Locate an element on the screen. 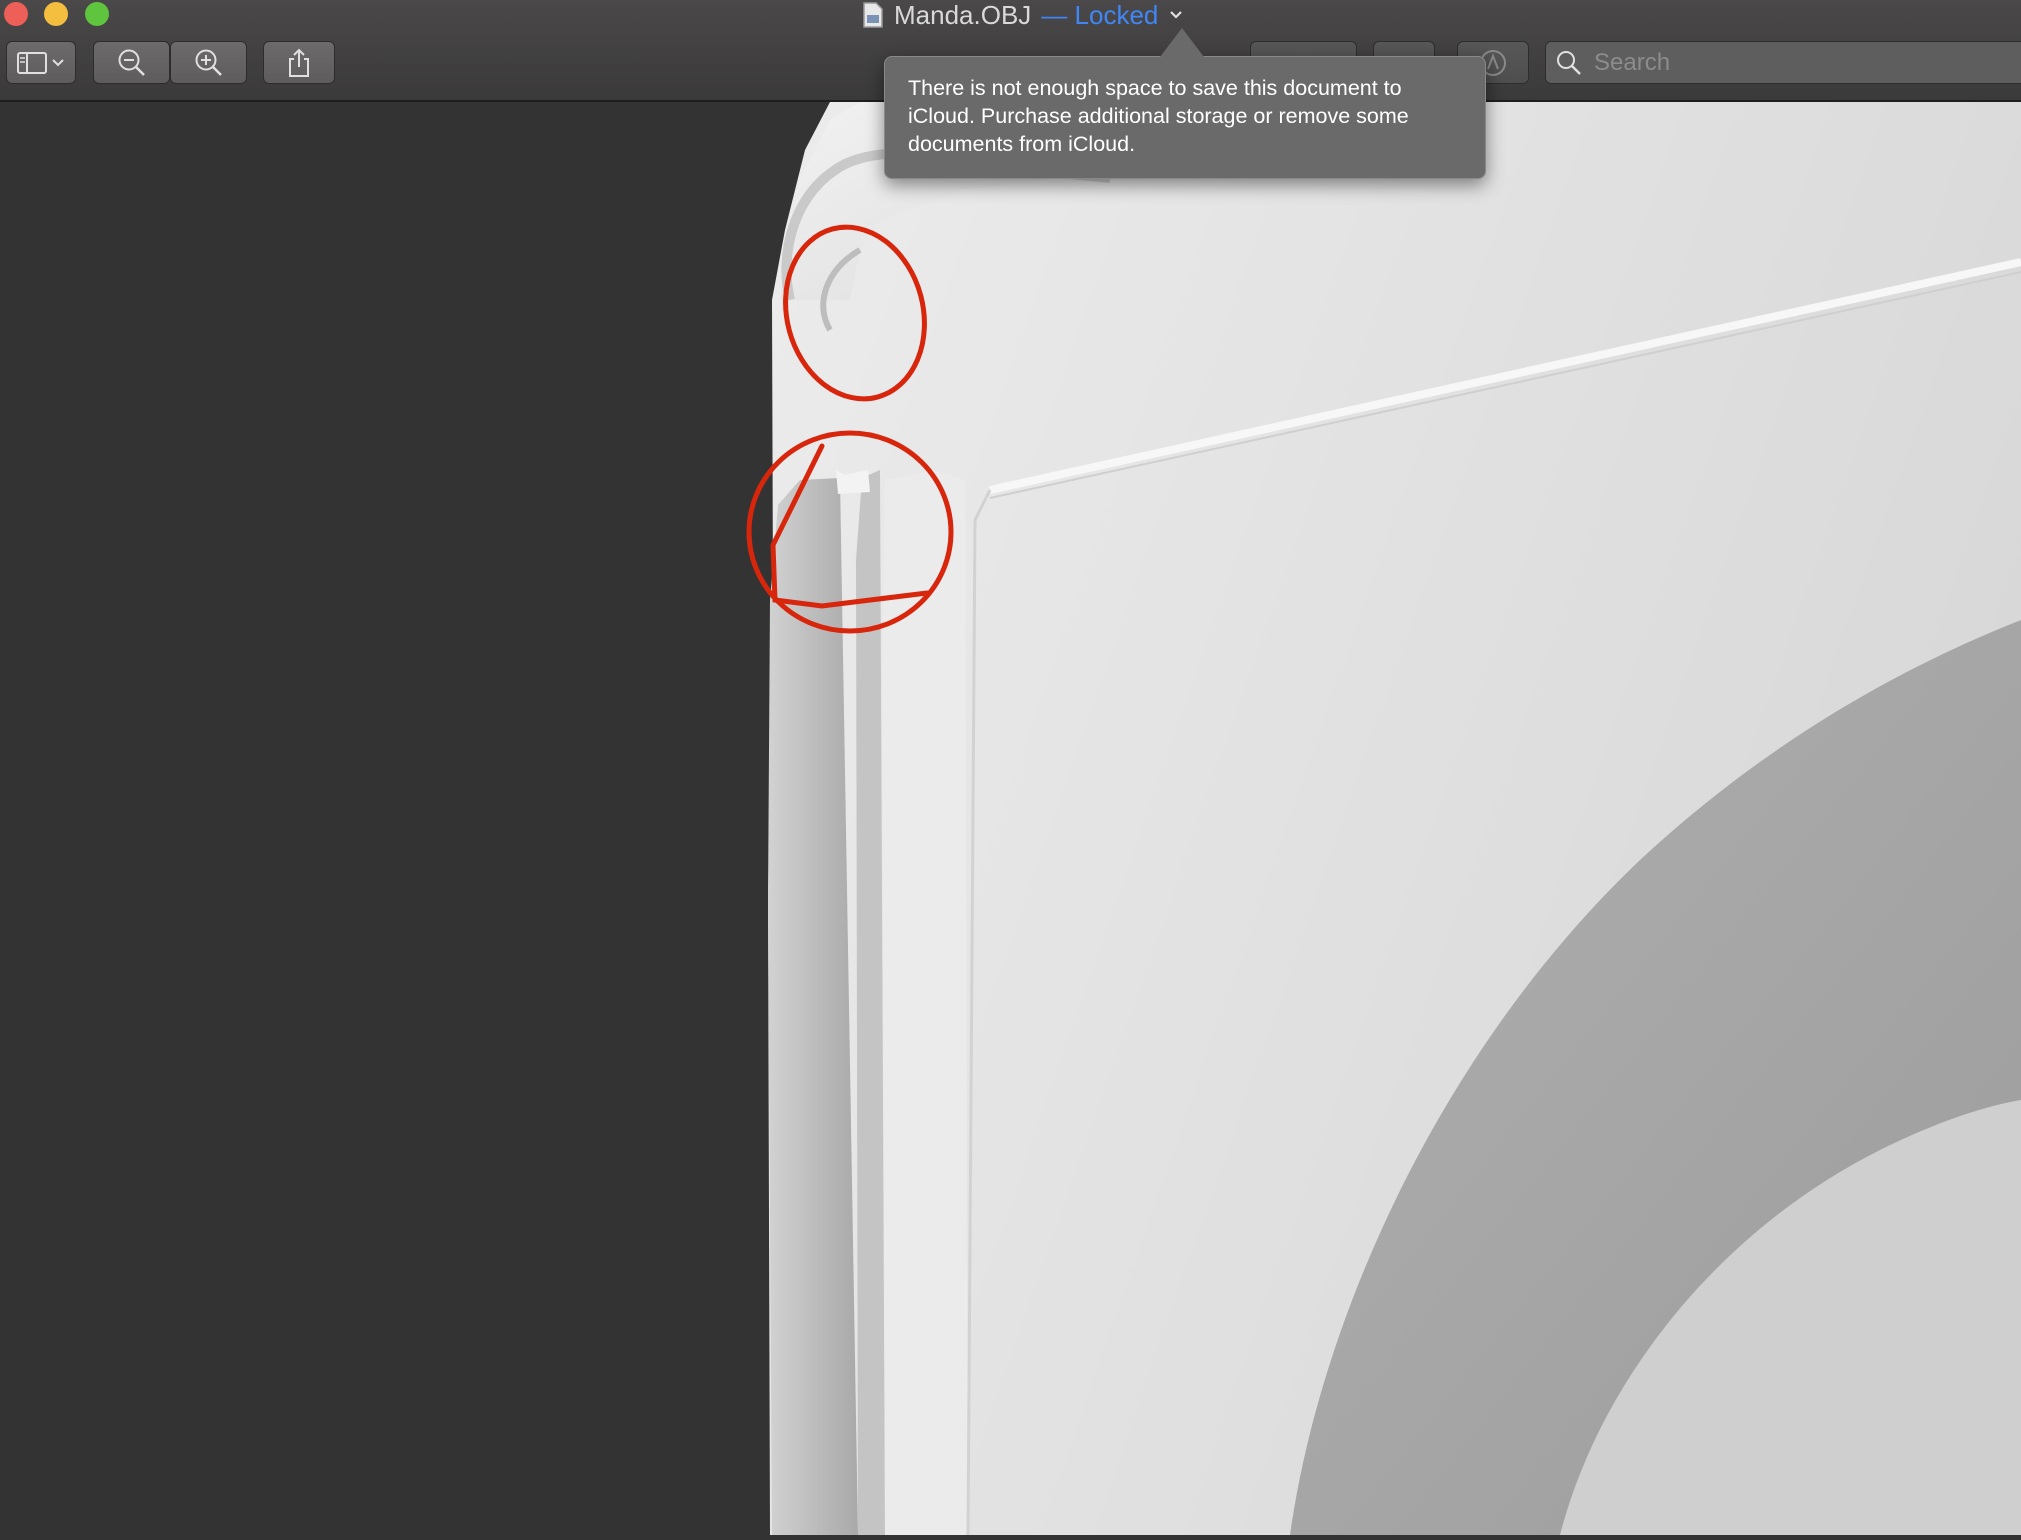 The height and width of the screenshot is (1540, 2021). close-button is located at coordinates (16, 14).